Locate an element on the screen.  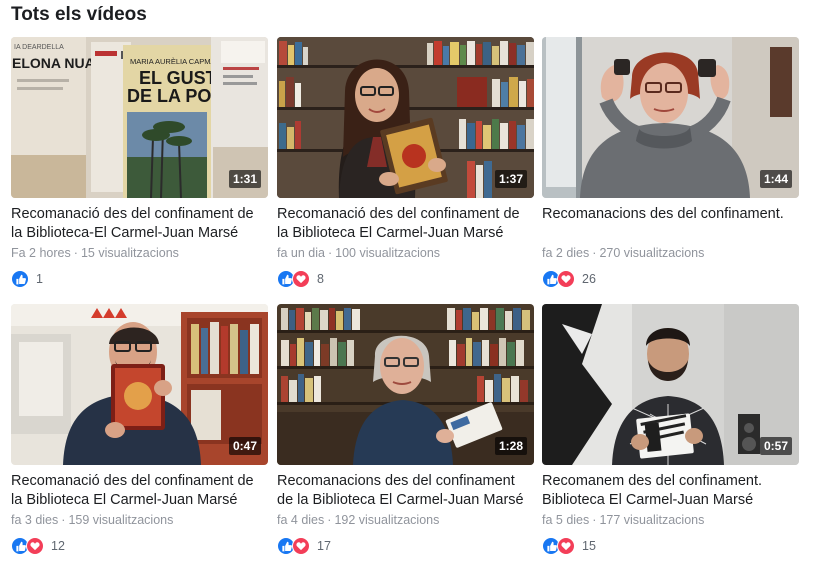
reaction-count: 1 is located at coordinates (39, 279).